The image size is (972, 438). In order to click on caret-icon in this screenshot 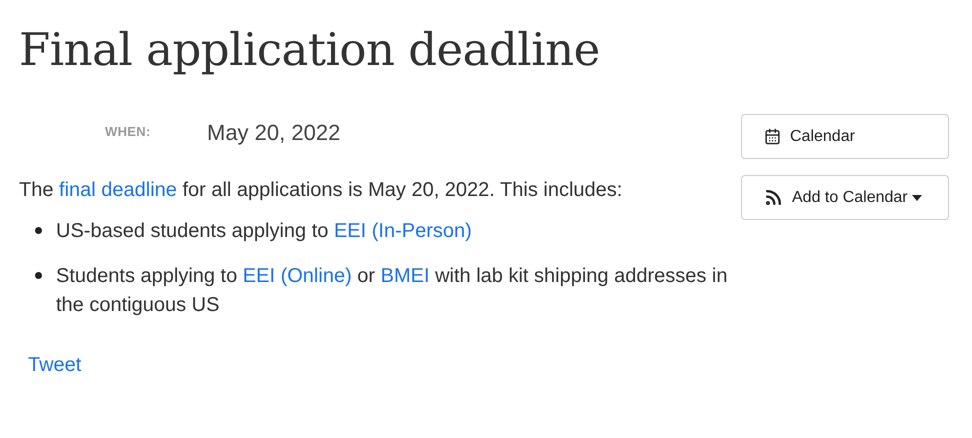, I will do `click(917, 197)`.